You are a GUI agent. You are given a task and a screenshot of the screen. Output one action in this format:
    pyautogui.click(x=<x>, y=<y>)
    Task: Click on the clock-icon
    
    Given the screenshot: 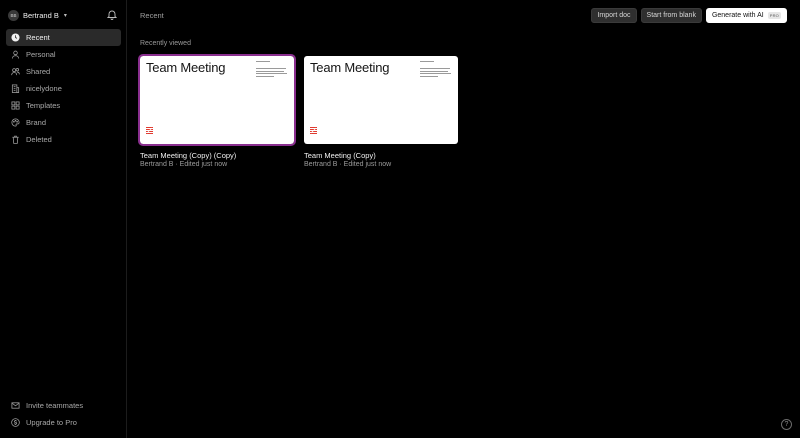 What is the action you would take?
    pyautogui.click(x=15, y=38)
    